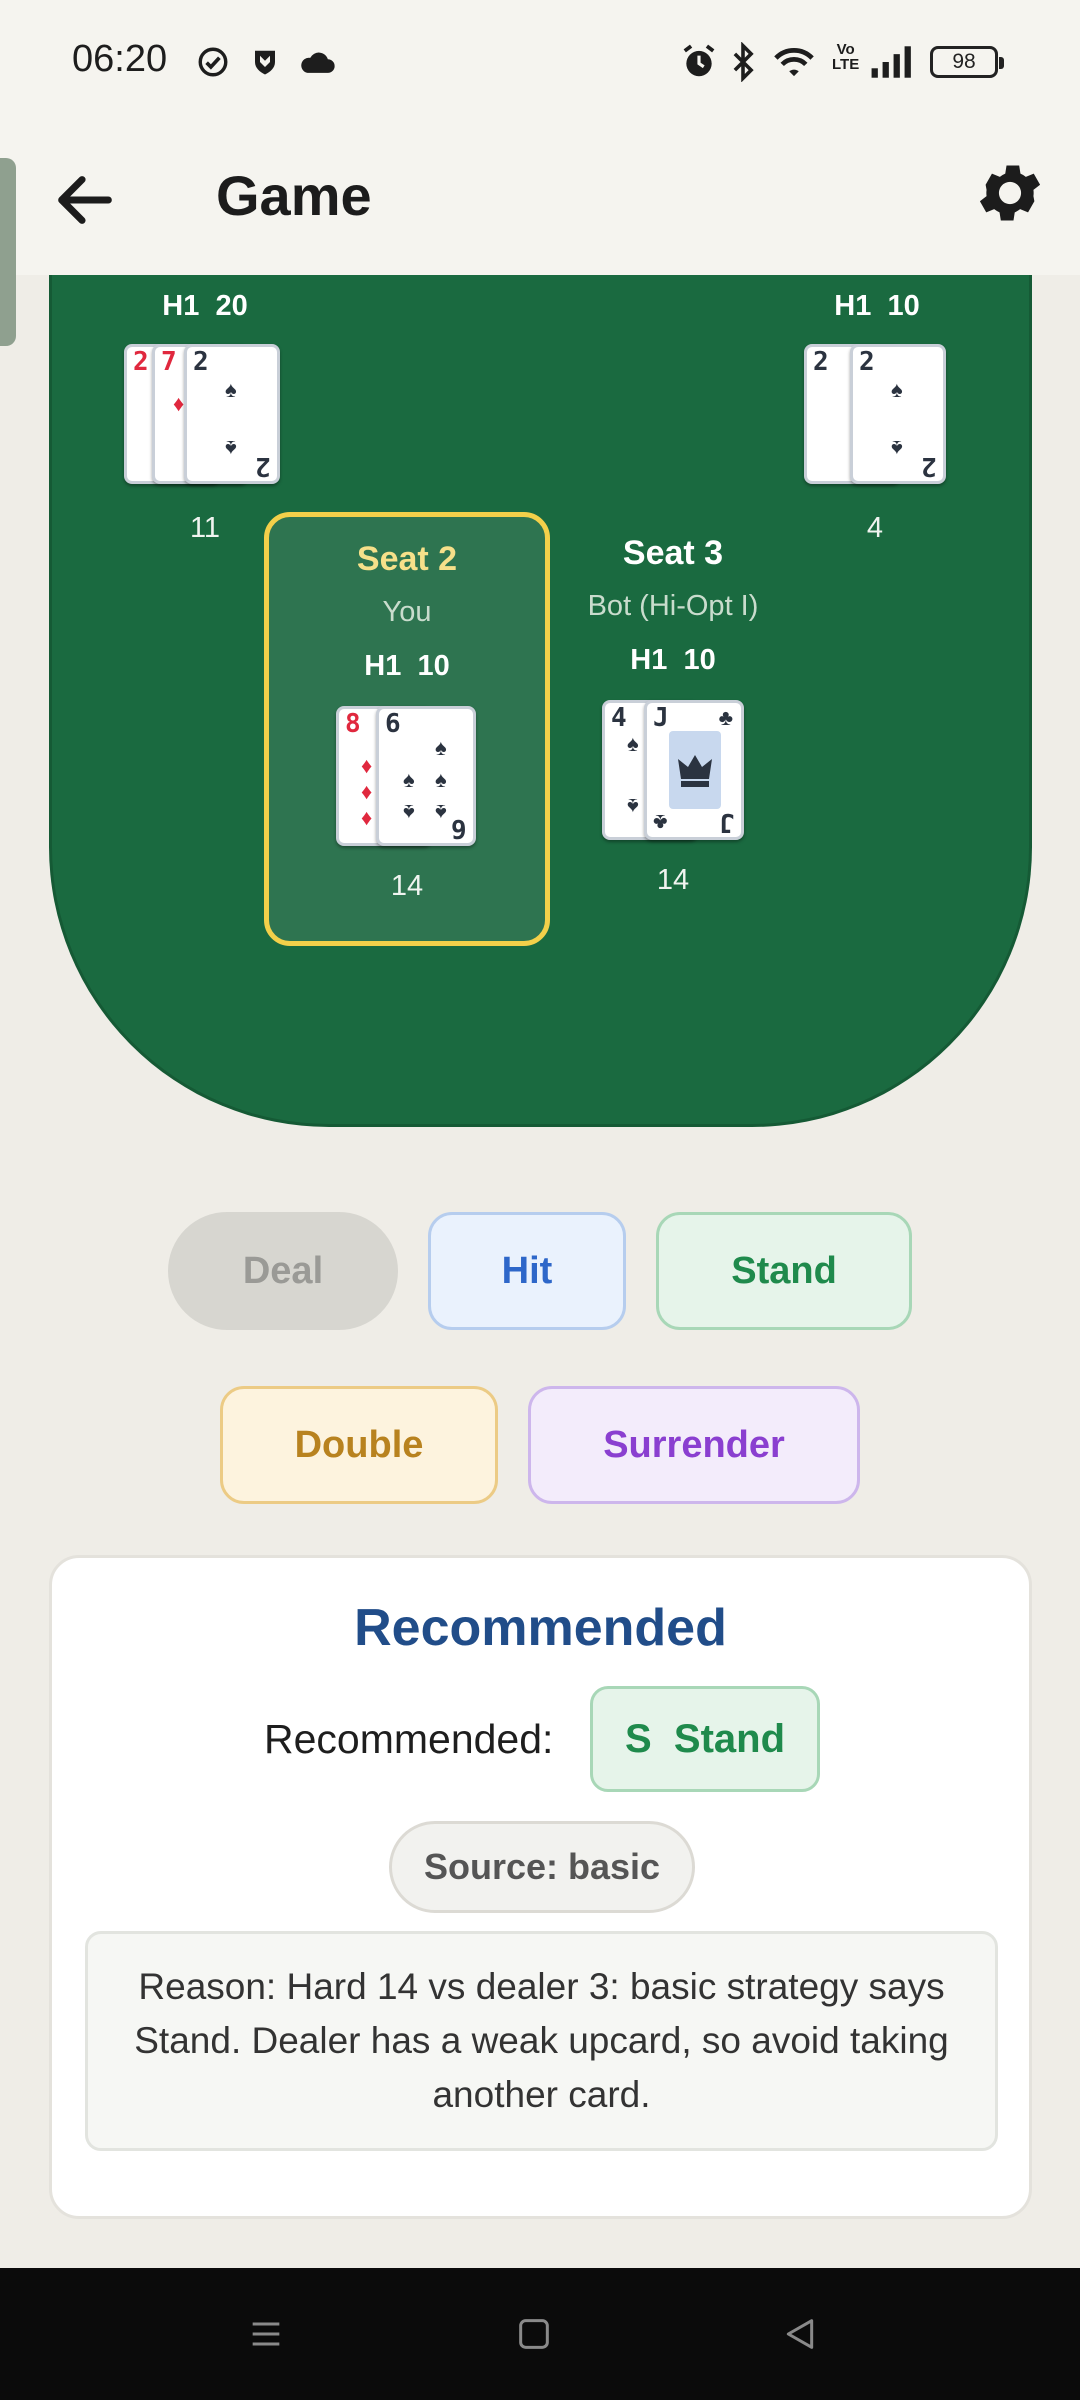 Image resolution: width=1080 pixels, height=2400 pixels. I want to click on seat-3-name: Seat 3, so click(673, 553).